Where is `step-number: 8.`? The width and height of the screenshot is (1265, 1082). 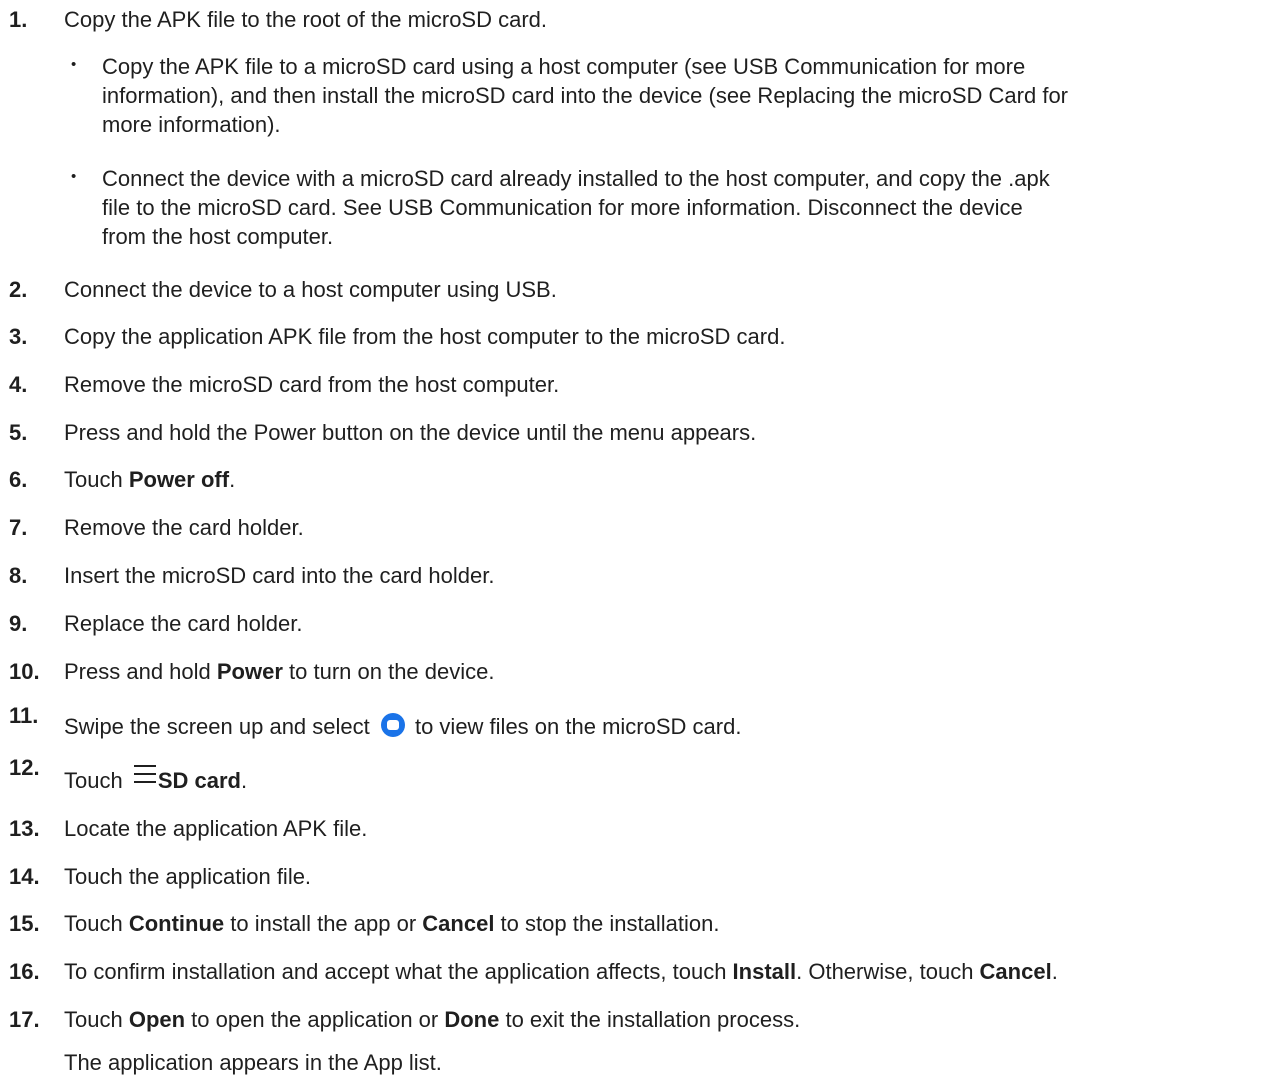 step-number: 8. is located at coordinates (18, 575).